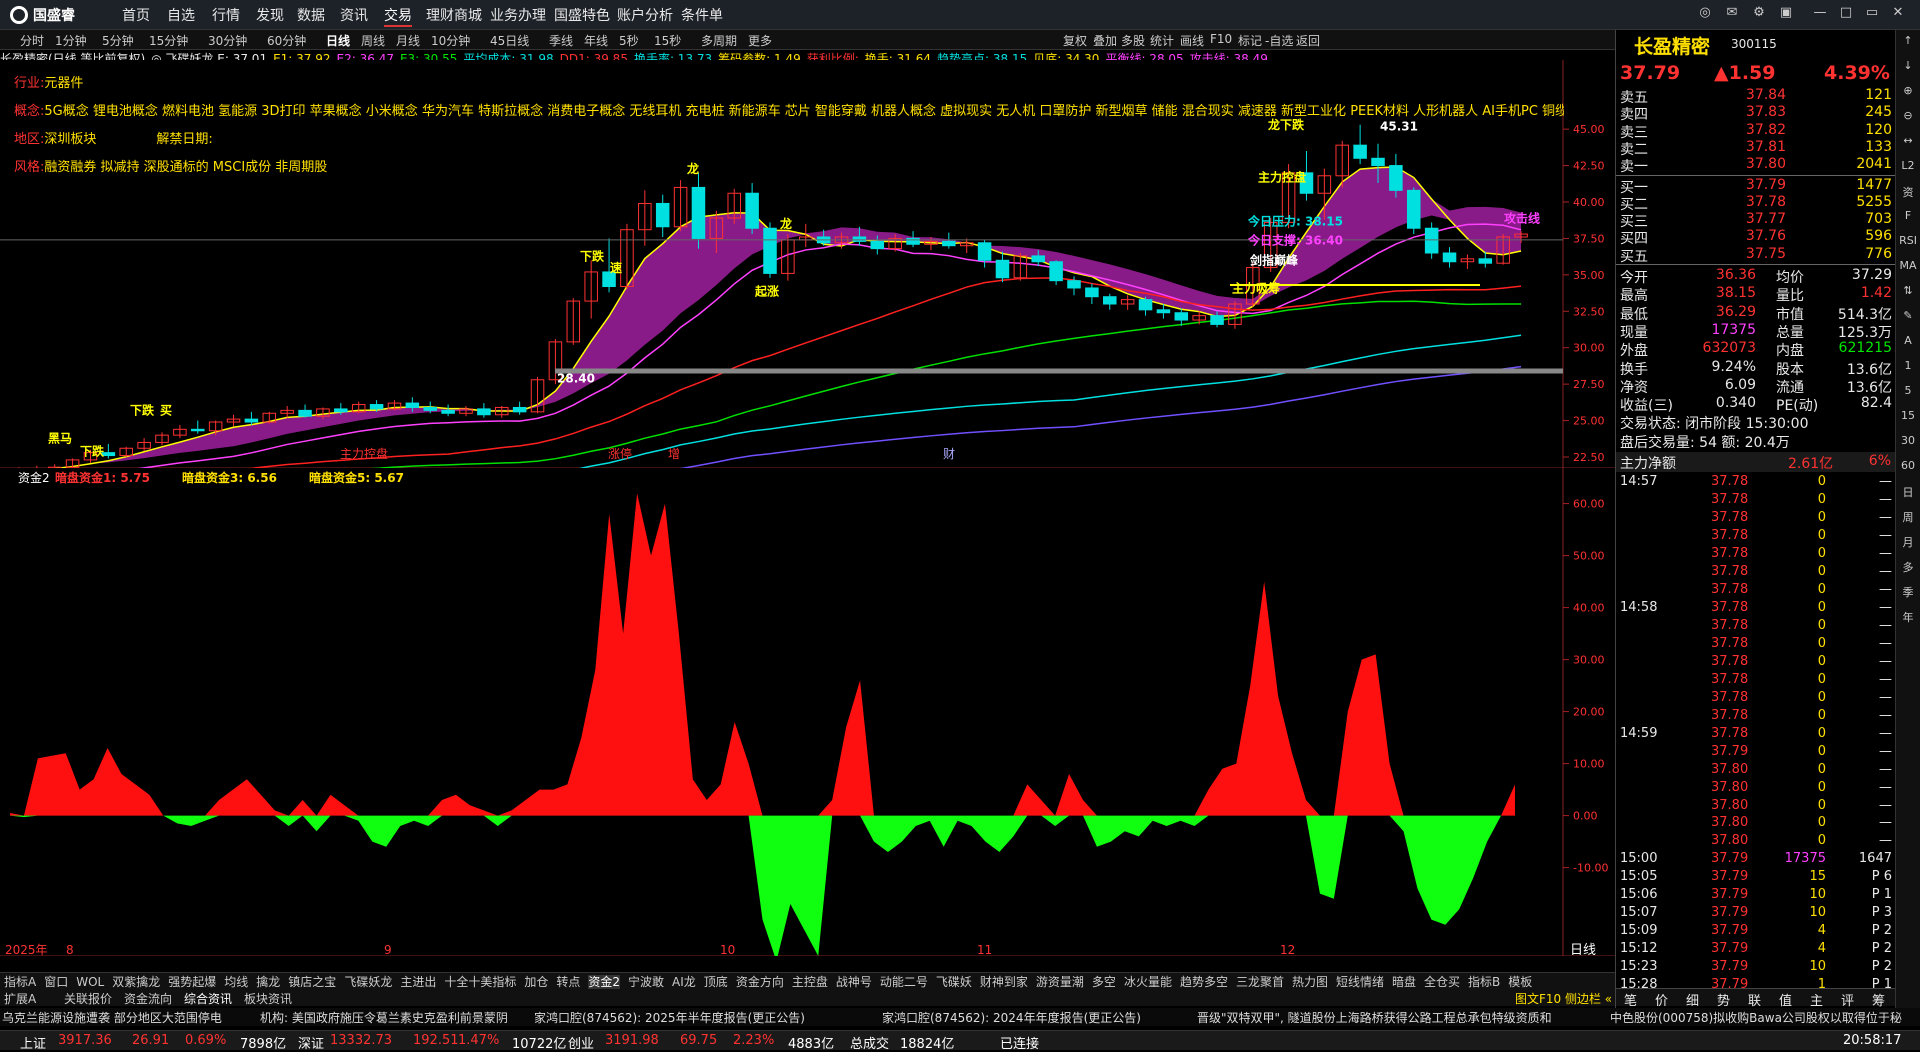  I want to click on menu-9: 国盛特色, so click(582, 15).